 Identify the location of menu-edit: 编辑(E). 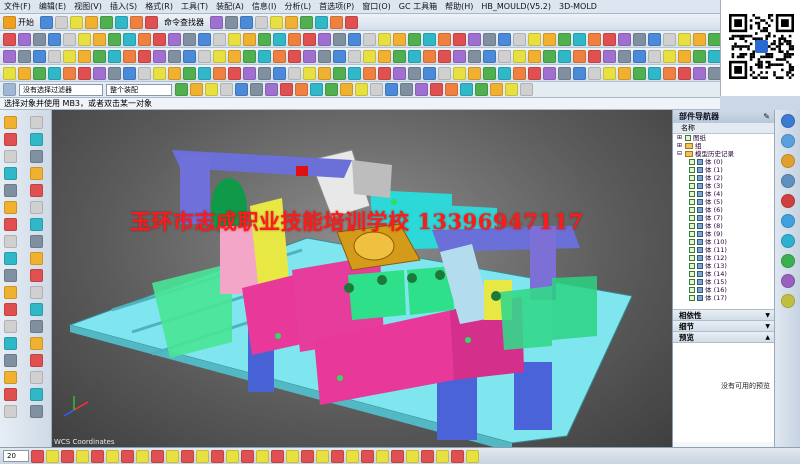
(52, 6).